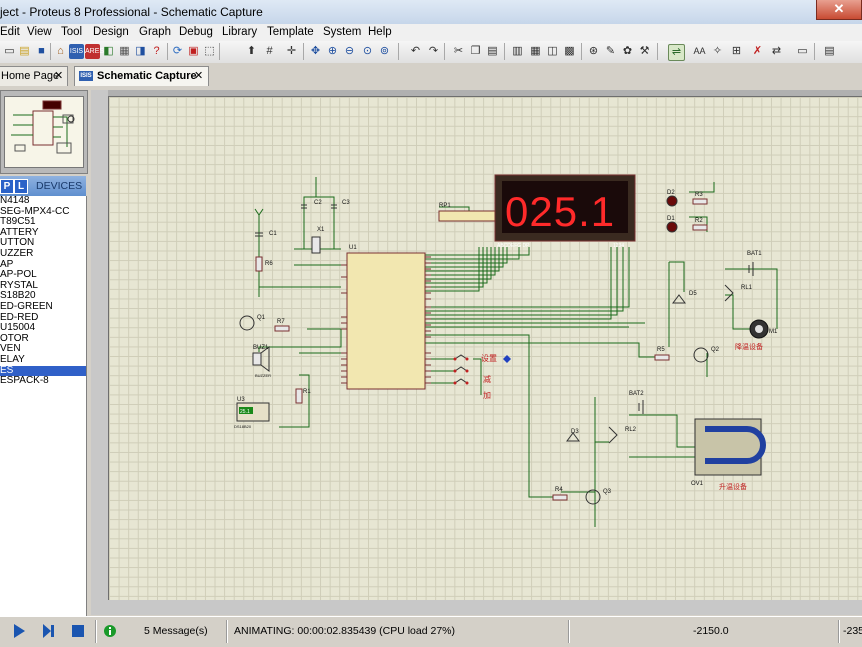  I want to click on list-item: VEN, so click(43, 349).